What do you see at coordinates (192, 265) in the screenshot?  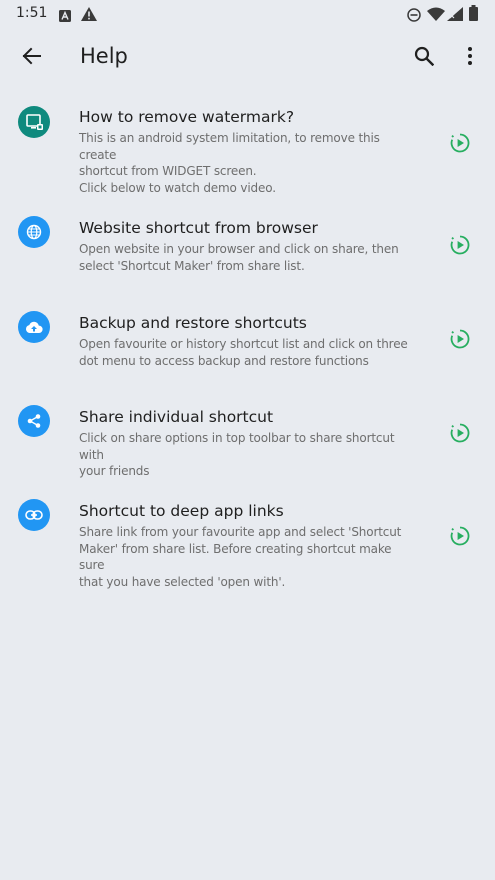 I see `desc-line: select 'Shortcut Maker' from share list.` at bounding box center [192, 265].